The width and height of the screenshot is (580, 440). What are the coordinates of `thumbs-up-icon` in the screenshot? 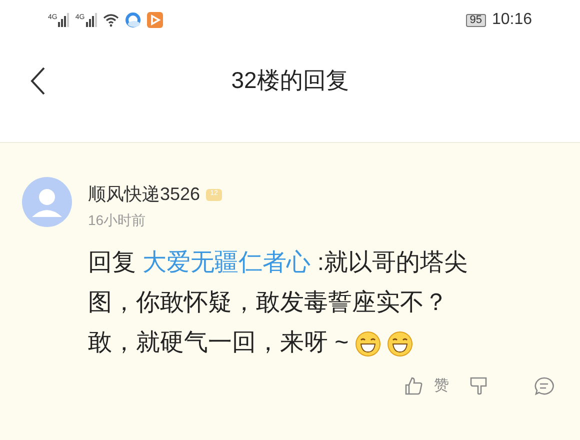 It's located at (414, 386).